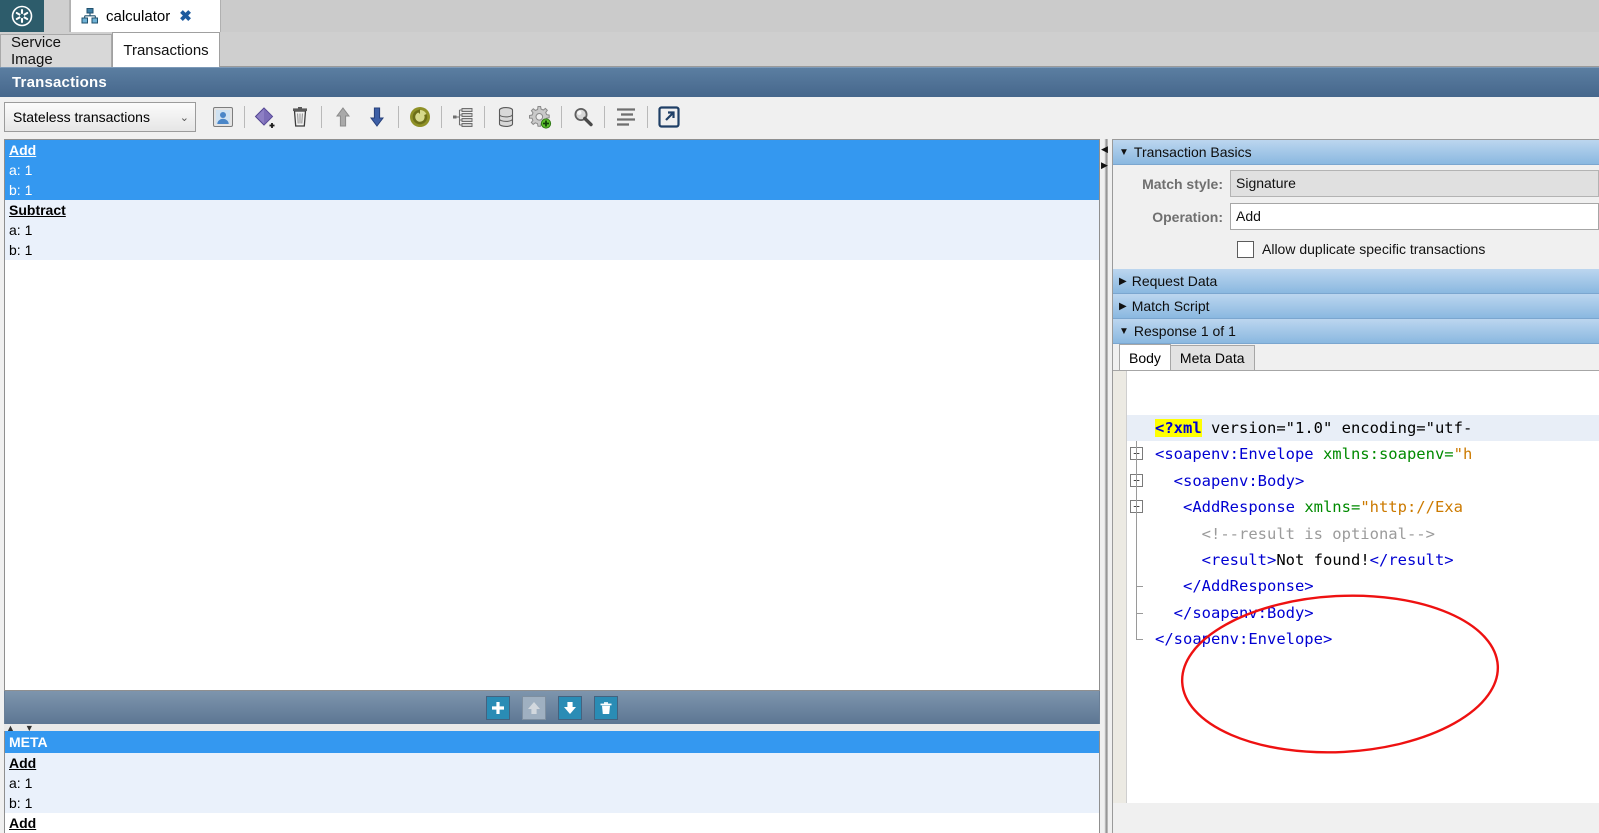 This screenshot has height=833, width=1599. Describe the element at coordinates (185, 16) in the screenshot. I see `close-icon: ✖` at that location.